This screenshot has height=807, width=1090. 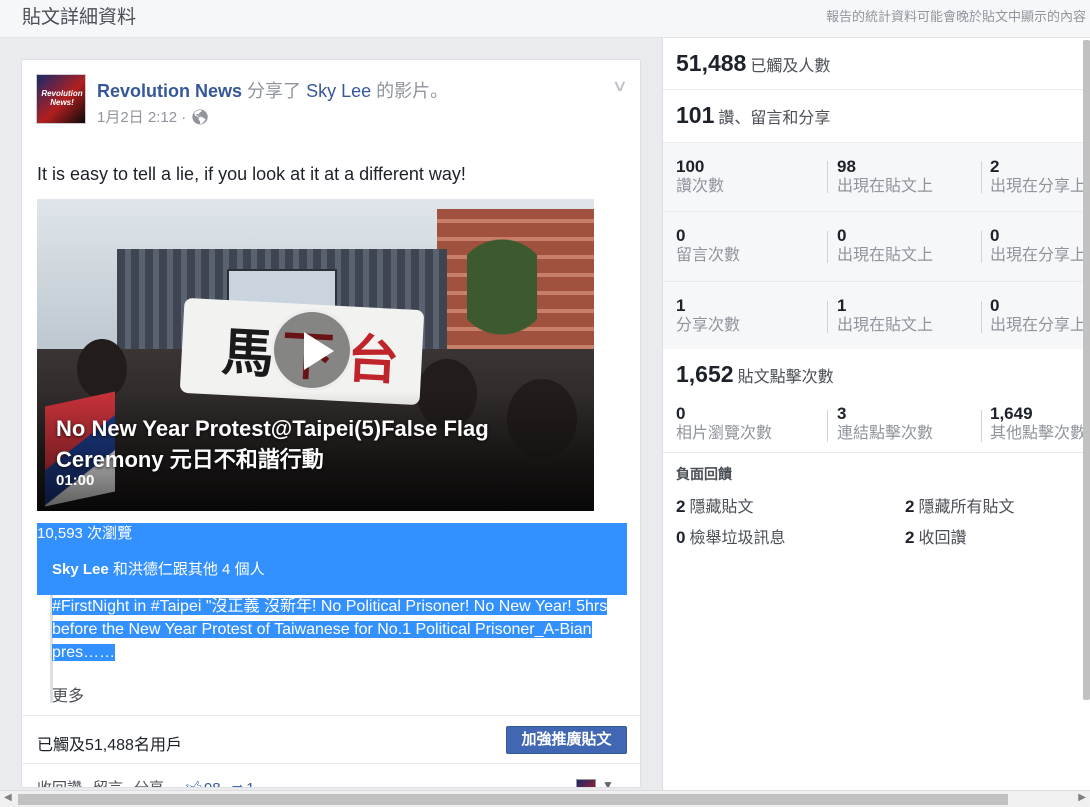 I want to click on unlike-page-stat: 2 收回讚, so click(x=935, y=536).